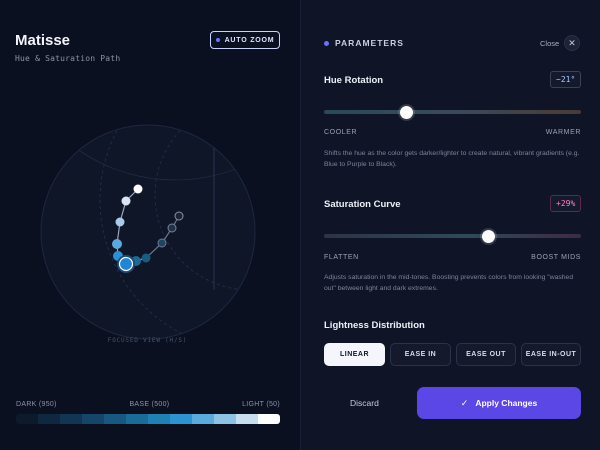  I want to click on hue-min-label: COOLER, so click(341, 132).